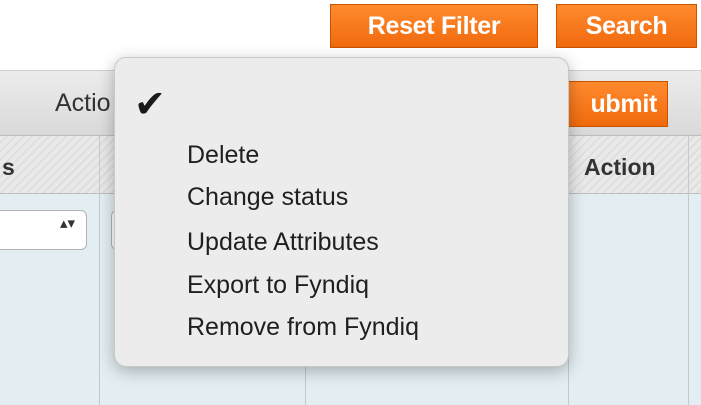 The width and height of the screenshot is (701, 405). What do you see at coordinates (303, 327) in the screenshot?
I see `menu-item-remove-from-fyndiq: Remove from Fyndiq` at bounding box center [303, 327].